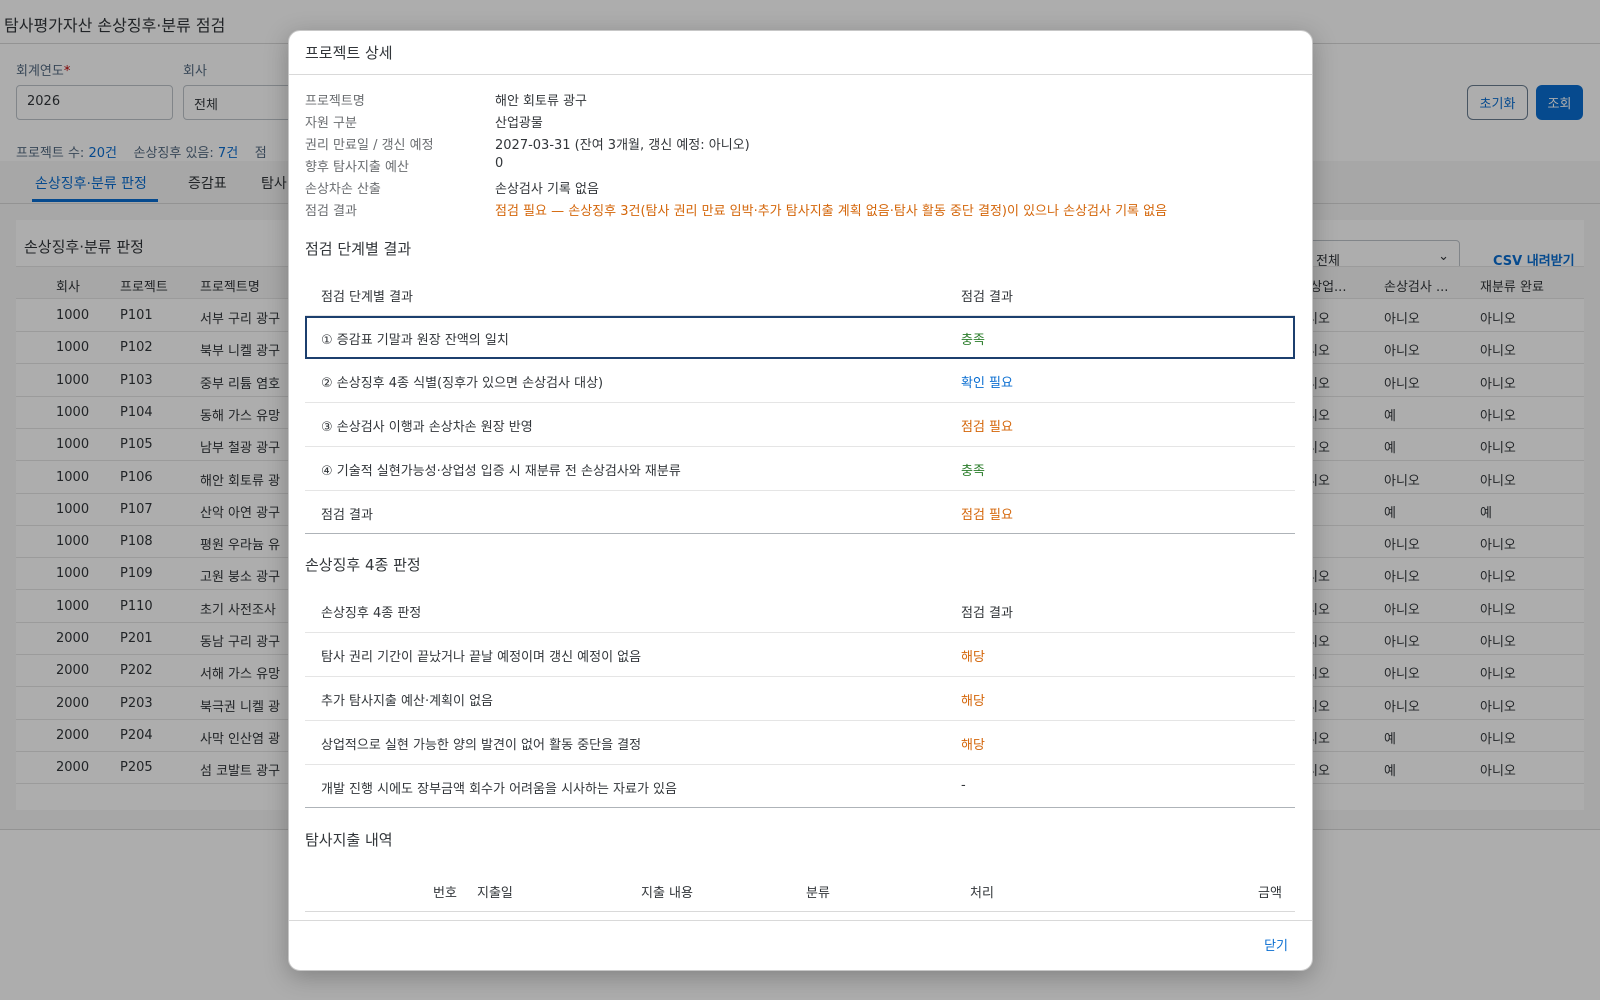 The width and height of the screenshot is (1600, 1000). What do you see at coordinates (349, 840) in the screenshot?
I see `expenditure-section-title: 탐사지출 내역` at bounding box center [349, 840].